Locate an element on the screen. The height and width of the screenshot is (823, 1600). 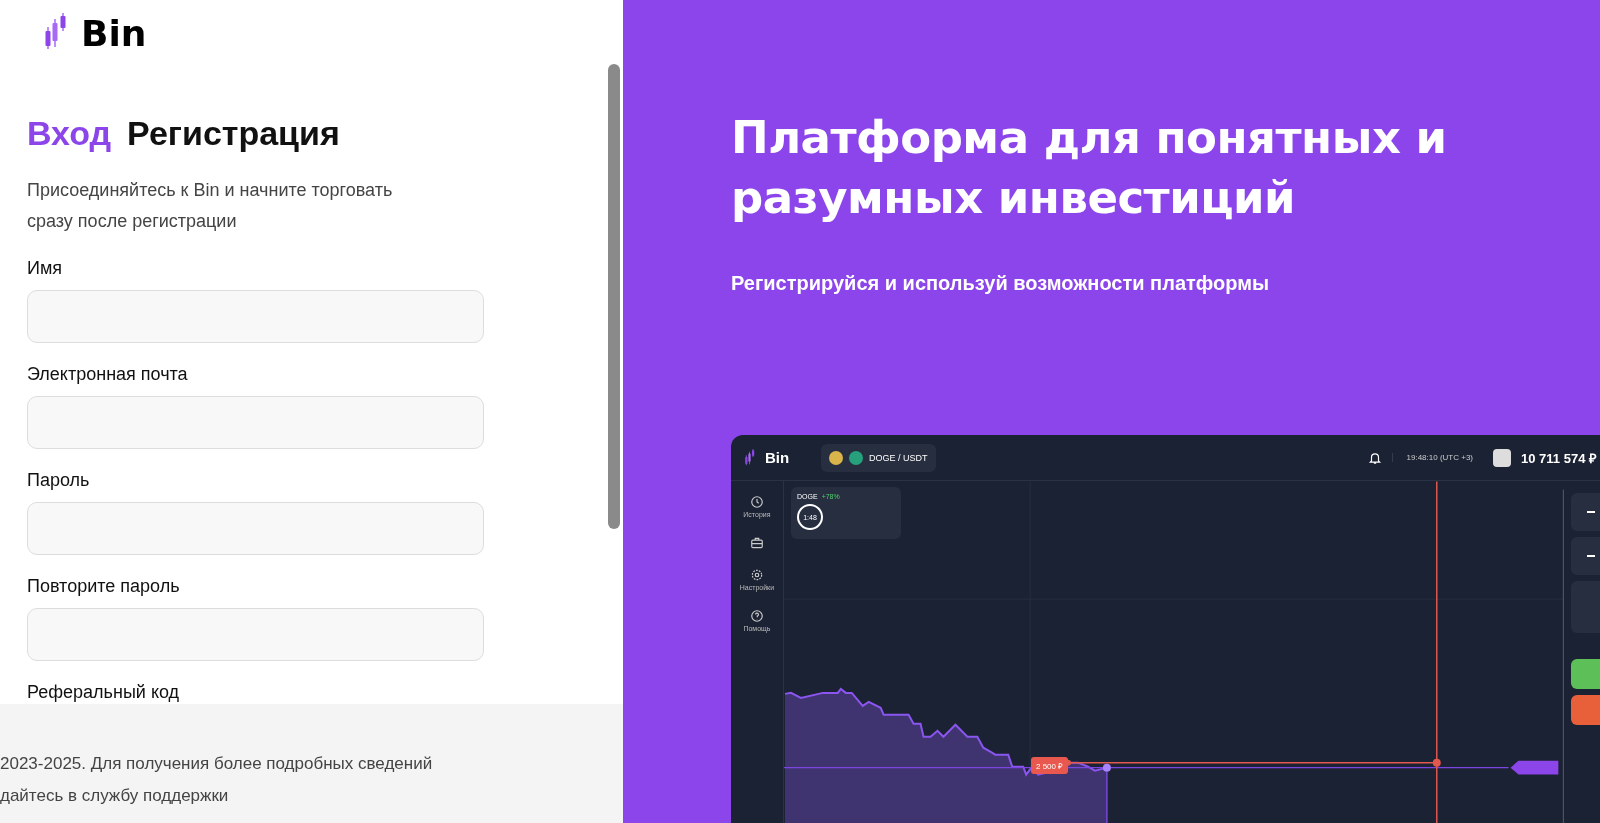
footer-text: дайтесь в службу поддержки is located at coordinates (115, 796).